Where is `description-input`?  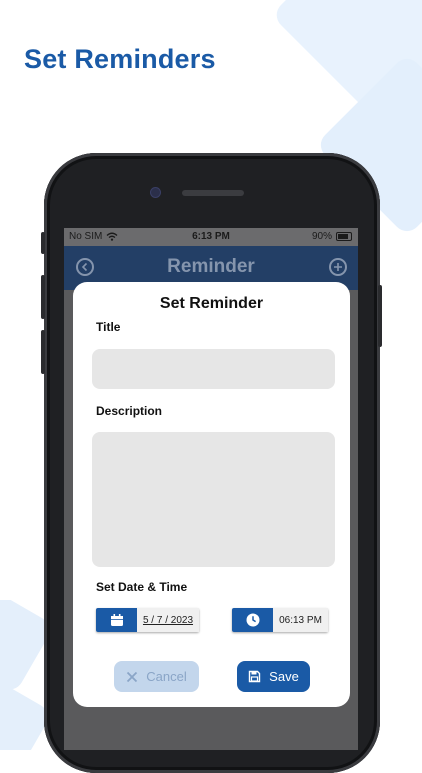
description-input is located at coordinates (213, 499).